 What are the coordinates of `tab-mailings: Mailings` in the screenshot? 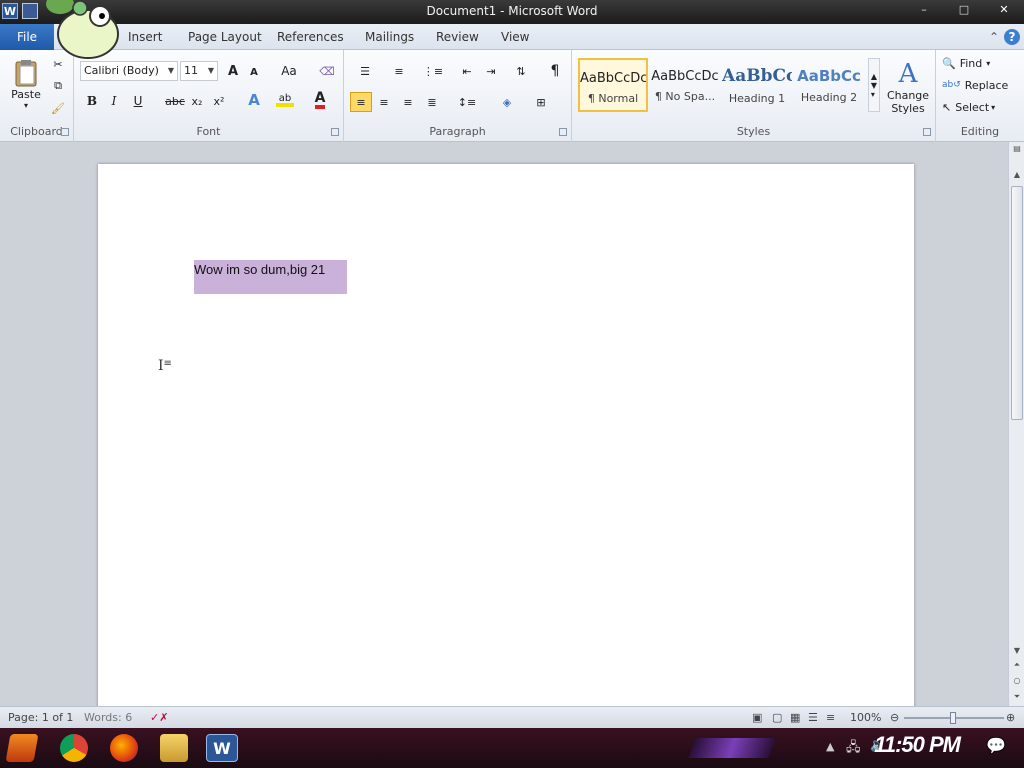 It's located at (389, 37).